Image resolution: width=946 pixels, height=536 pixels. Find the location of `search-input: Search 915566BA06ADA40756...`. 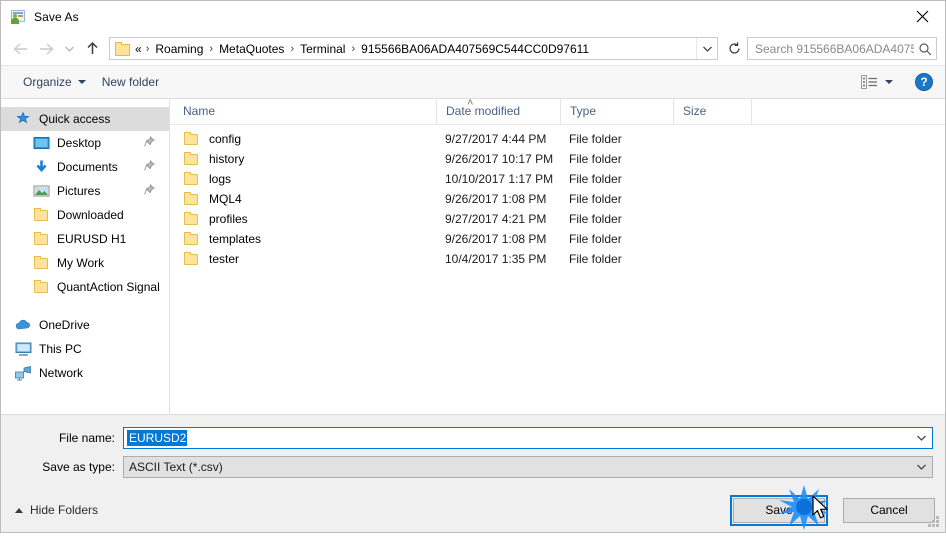

search-input: Search 915566BA06ADA40756... is located at coordinates (842, 48).